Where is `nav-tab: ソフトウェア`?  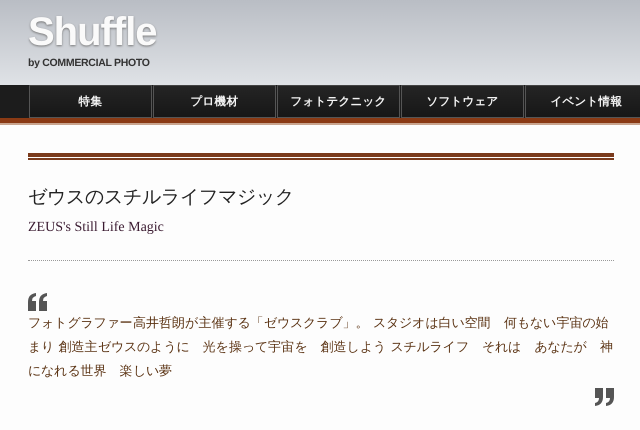 nav-tab: ソフトウェア is located at coordinates (462, 101).